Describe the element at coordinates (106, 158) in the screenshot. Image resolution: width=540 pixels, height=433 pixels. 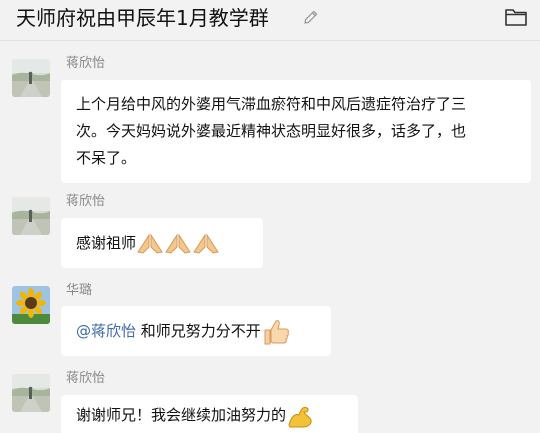
I see `message-text-line: 不呆了。` at that location.